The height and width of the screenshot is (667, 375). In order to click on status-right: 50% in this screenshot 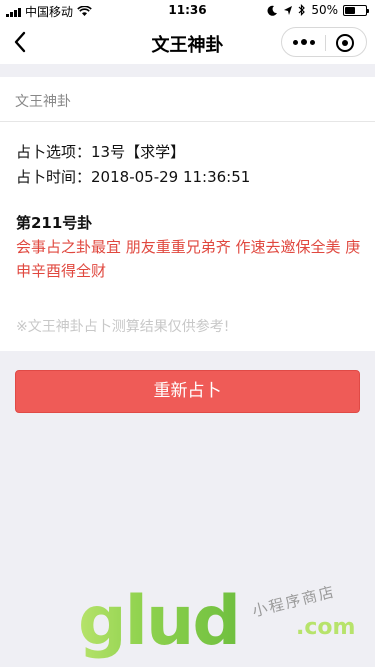, I will do `click(318, 10)`.